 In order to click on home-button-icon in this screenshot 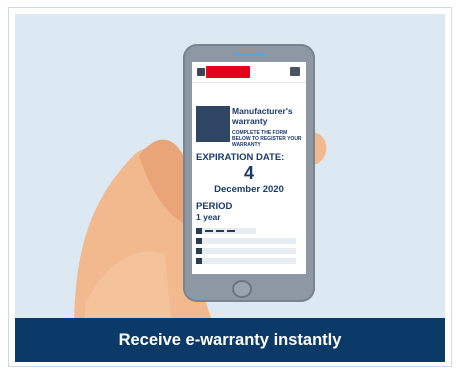, I will do `click(242, 289)`.